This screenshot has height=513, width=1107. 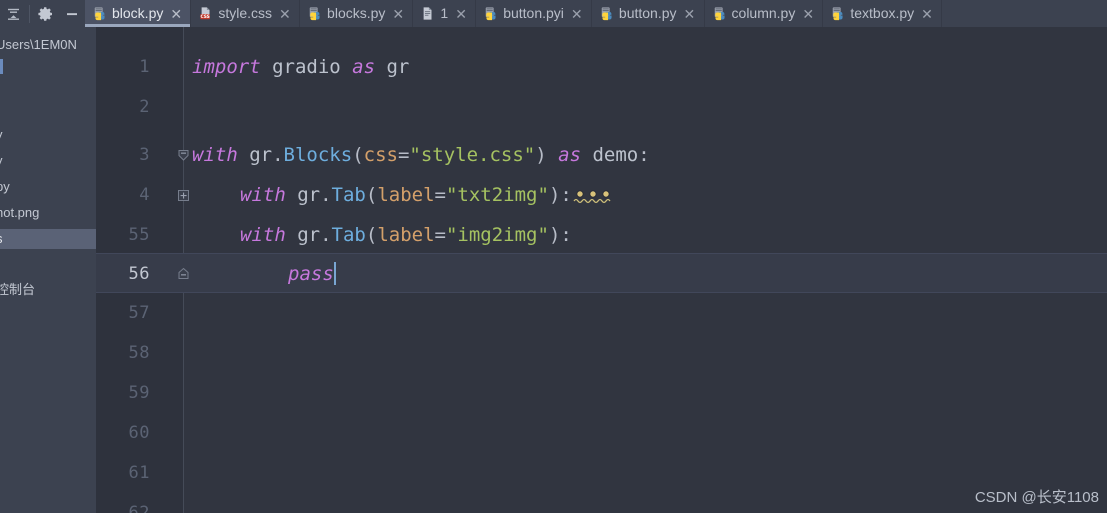 What do you see at coordinates (1036, 497) in the screenshot?
I see `watermark-text: CSDN @长安1108` at bounding box center [1036, 497].